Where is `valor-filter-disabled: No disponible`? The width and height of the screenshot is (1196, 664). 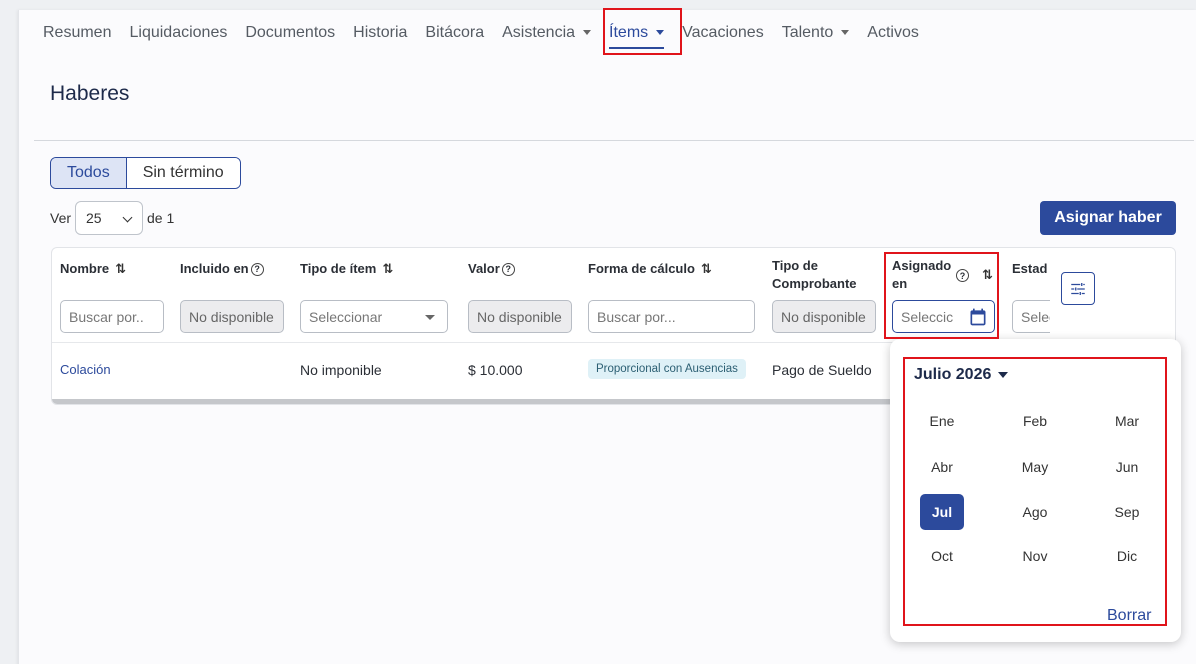 valor-filter-disabled: No disponible is located at coordinates (520, 316).